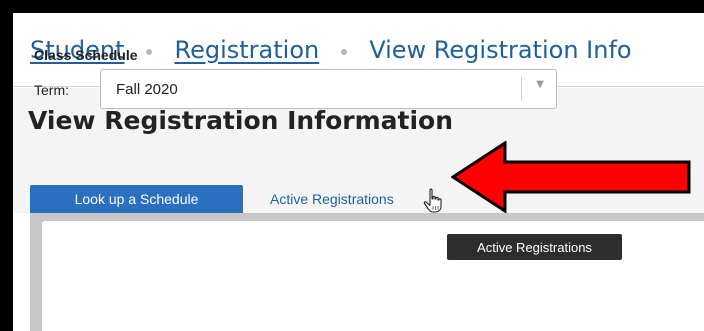 This screenshot has height=331, width=704. I want to click on term-selected-value: Fall 2020, so click(147, 89).